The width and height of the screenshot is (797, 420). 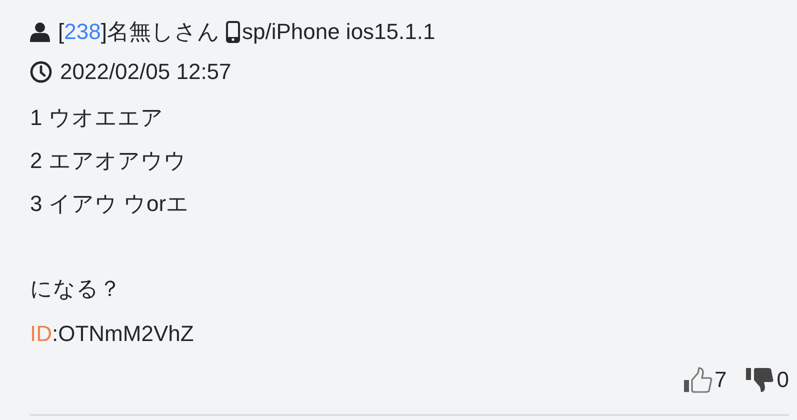 What do you see at coordinates (163, 32) in the screenshot?
I see `author-name: 名無しさん` at bounding box center [163, 32].